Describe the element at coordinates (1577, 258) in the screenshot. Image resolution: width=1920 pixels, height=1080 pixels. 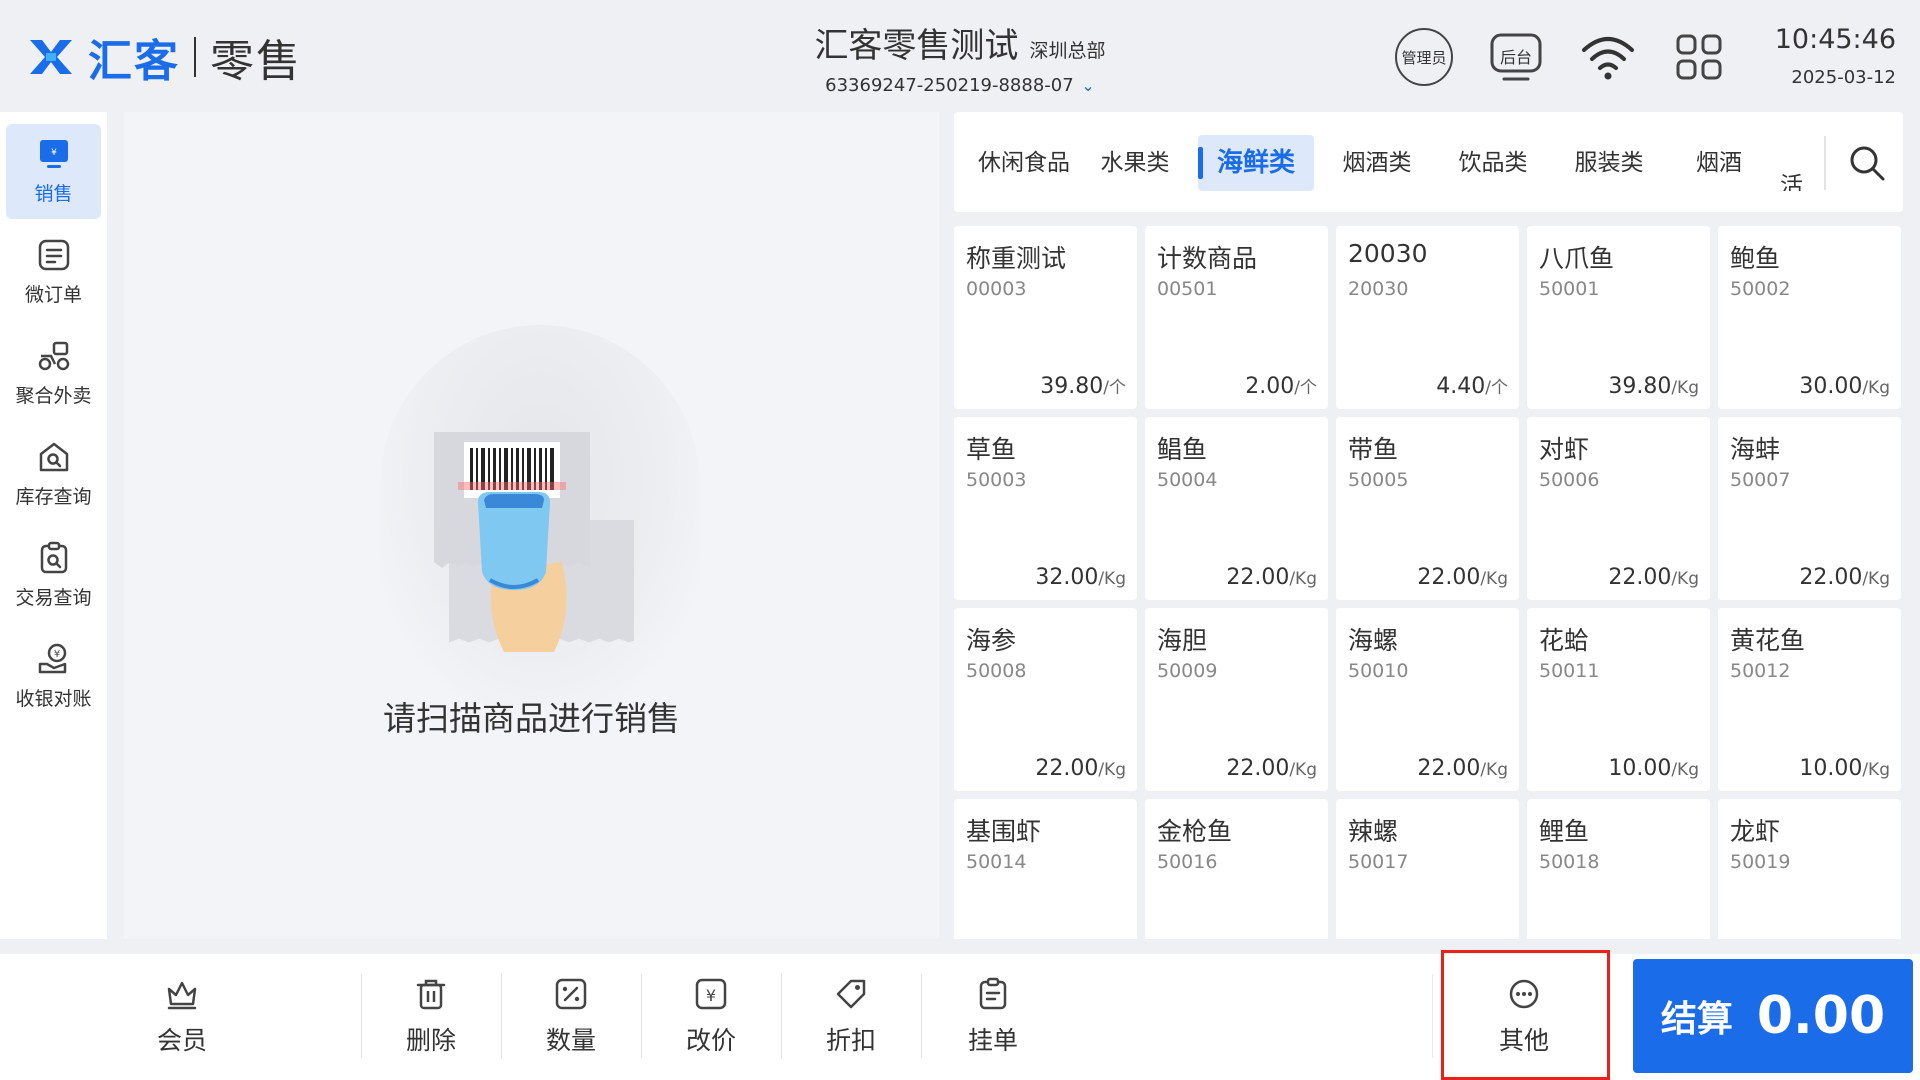
I see `product-name: 八爪鱼` at that location.